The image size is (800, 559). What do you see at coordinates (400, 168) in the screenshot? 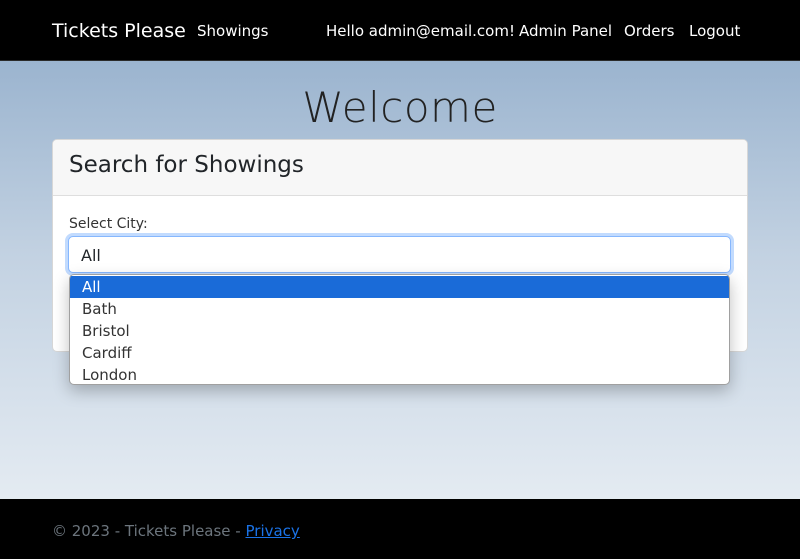
I see `card-header: Search for Showings` at bounding box center [400, 168].